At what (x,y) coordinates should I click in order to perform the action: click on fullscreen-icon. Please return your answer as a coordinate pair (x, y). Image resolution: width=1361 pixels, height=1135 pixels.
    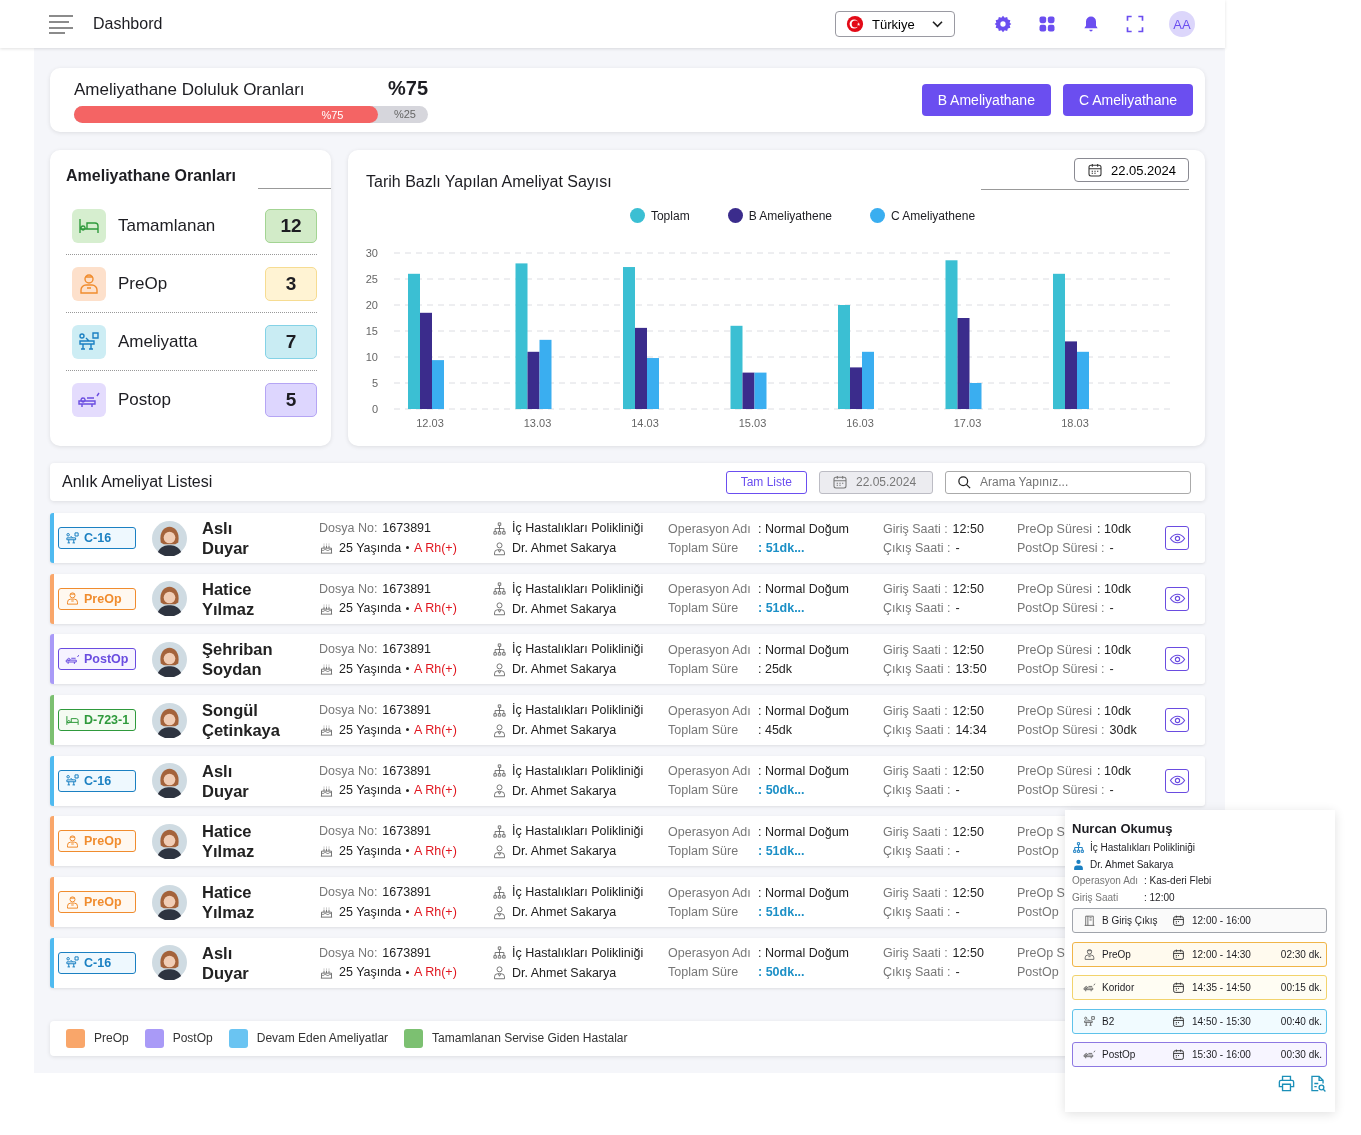
    Looking at the image, I should click on (1135, 24).